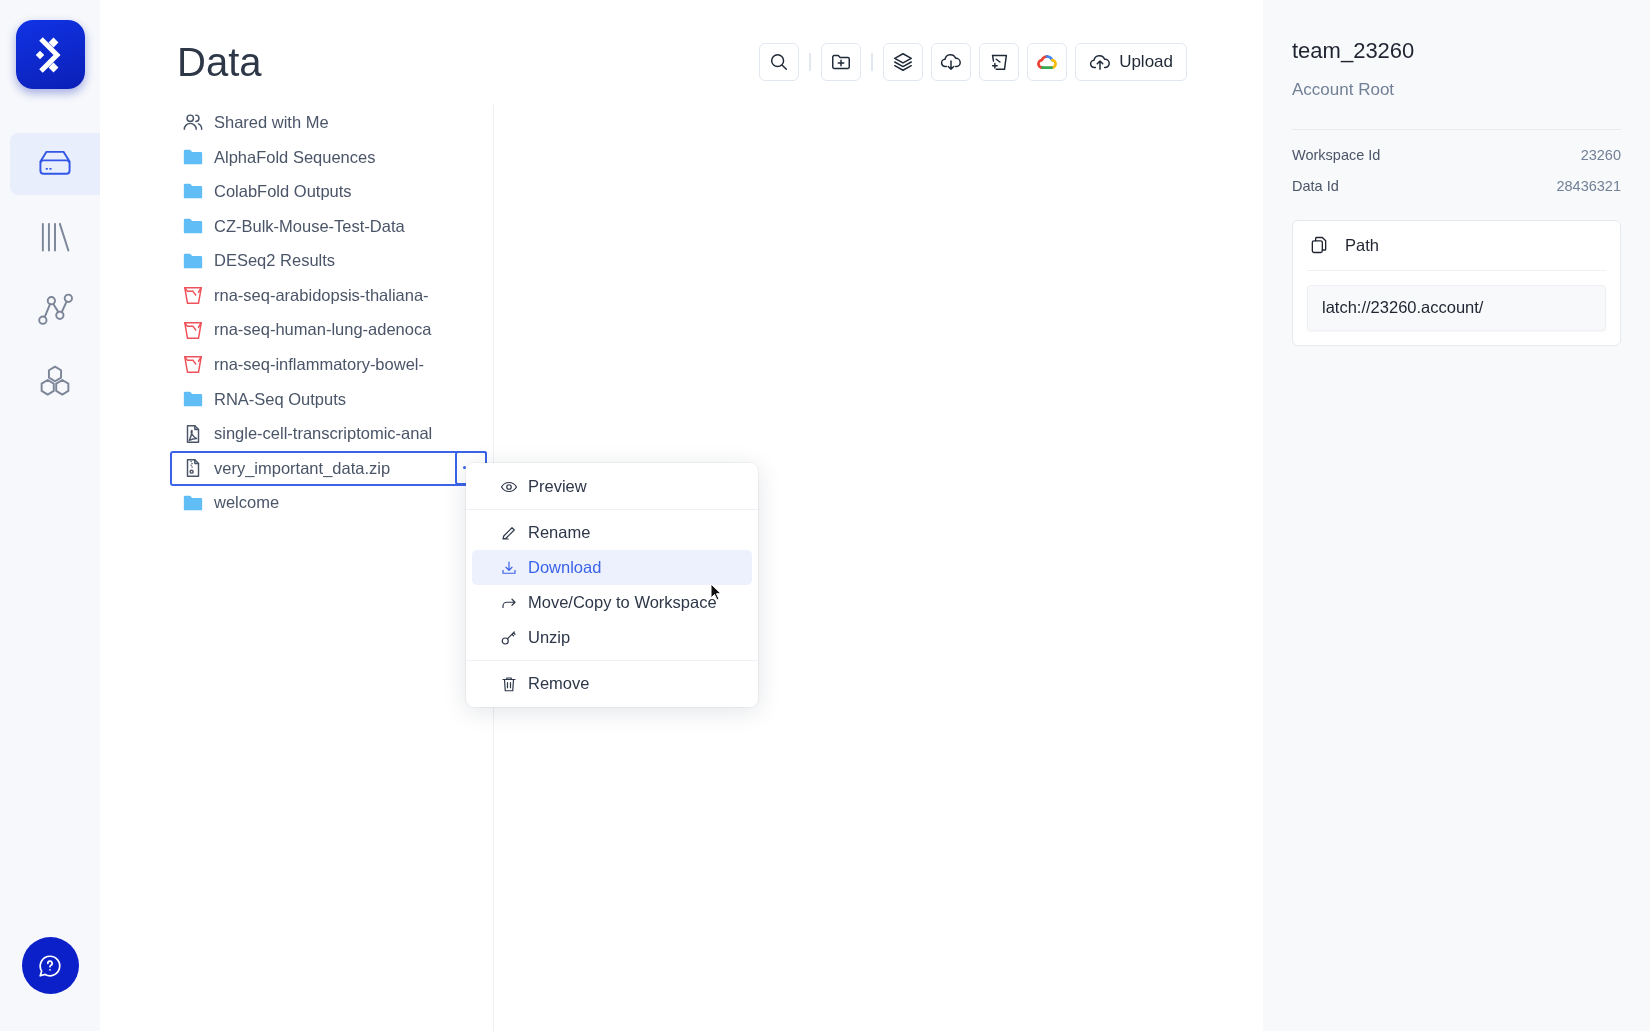 The height and width of the screenshot is (1031, 1650). What do you see at coordinates (1047, 62) in the screenshot?
I see `cloud-provider-button` at bounding box center [1047, 62].